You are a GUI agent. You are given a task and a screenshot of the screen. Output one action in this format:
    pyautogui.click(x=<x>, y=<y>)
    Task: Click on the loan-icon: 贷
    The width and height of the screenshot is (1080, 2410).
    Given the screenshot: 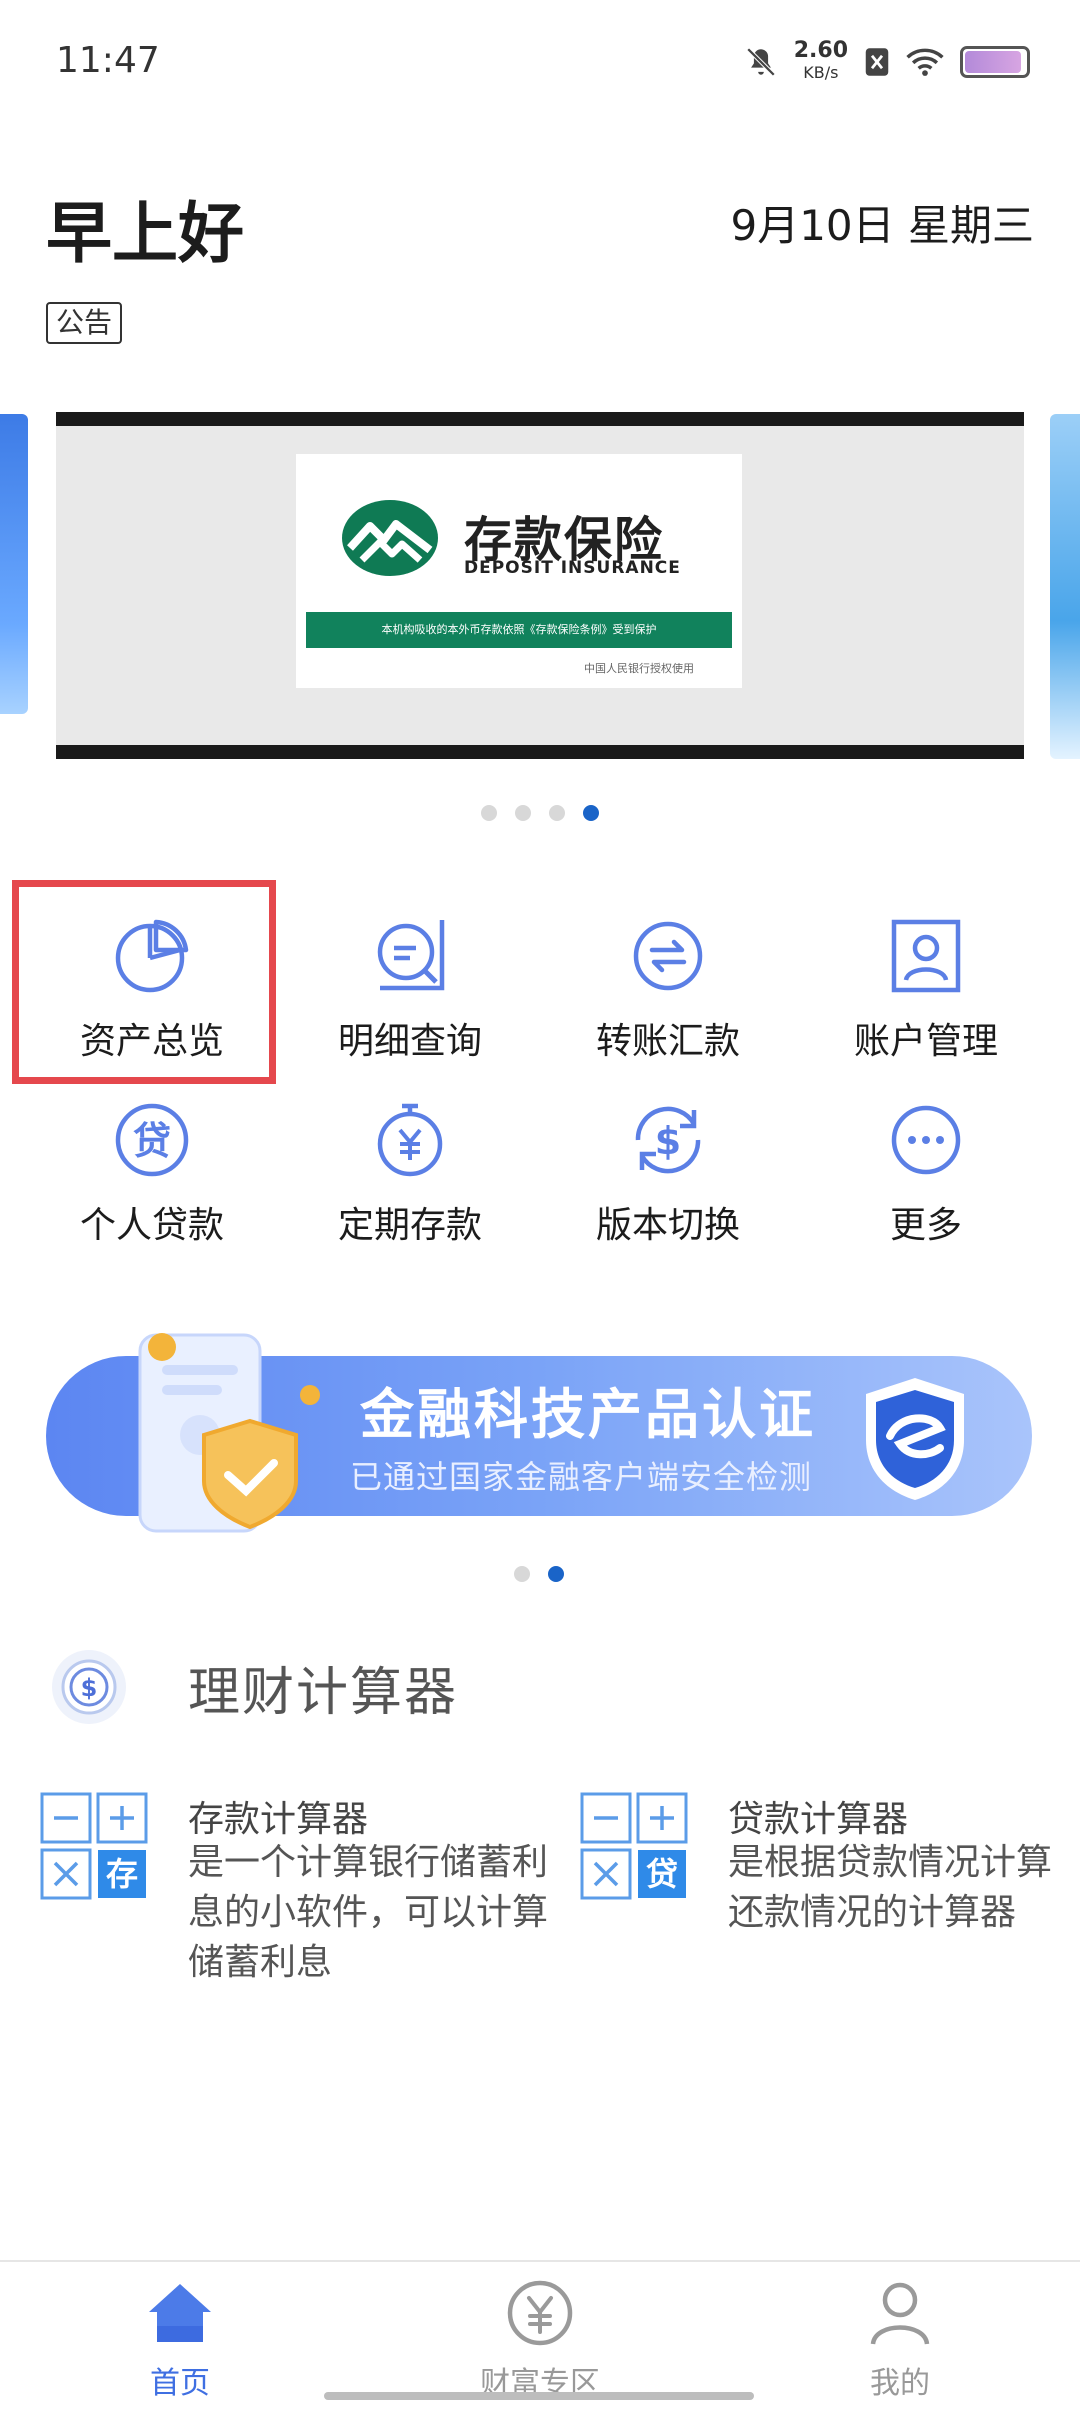 What is the action you would take?
    pyautogui.click(x=152, y=1140)
    